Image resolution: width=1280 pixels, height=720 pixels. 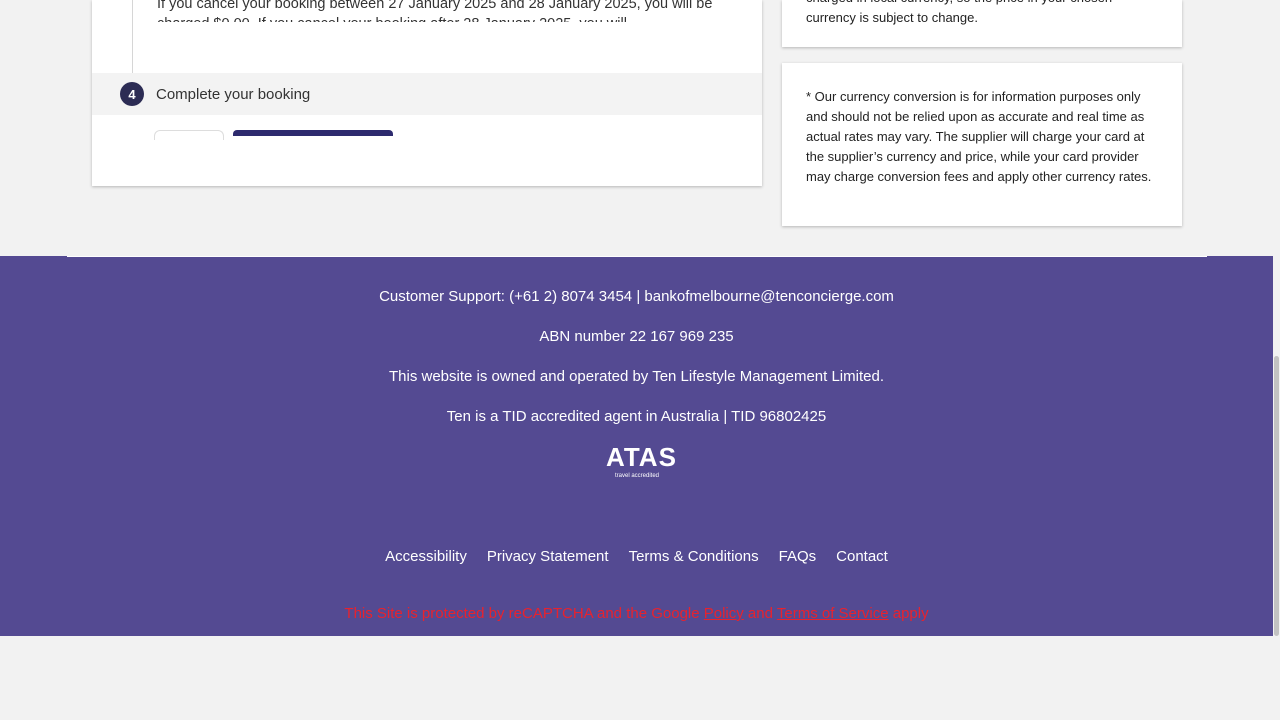 What do you see at coordinates (760, 613) in the screenshot?
I see `recaptcha-and: and` at bounding box center [760, 613].